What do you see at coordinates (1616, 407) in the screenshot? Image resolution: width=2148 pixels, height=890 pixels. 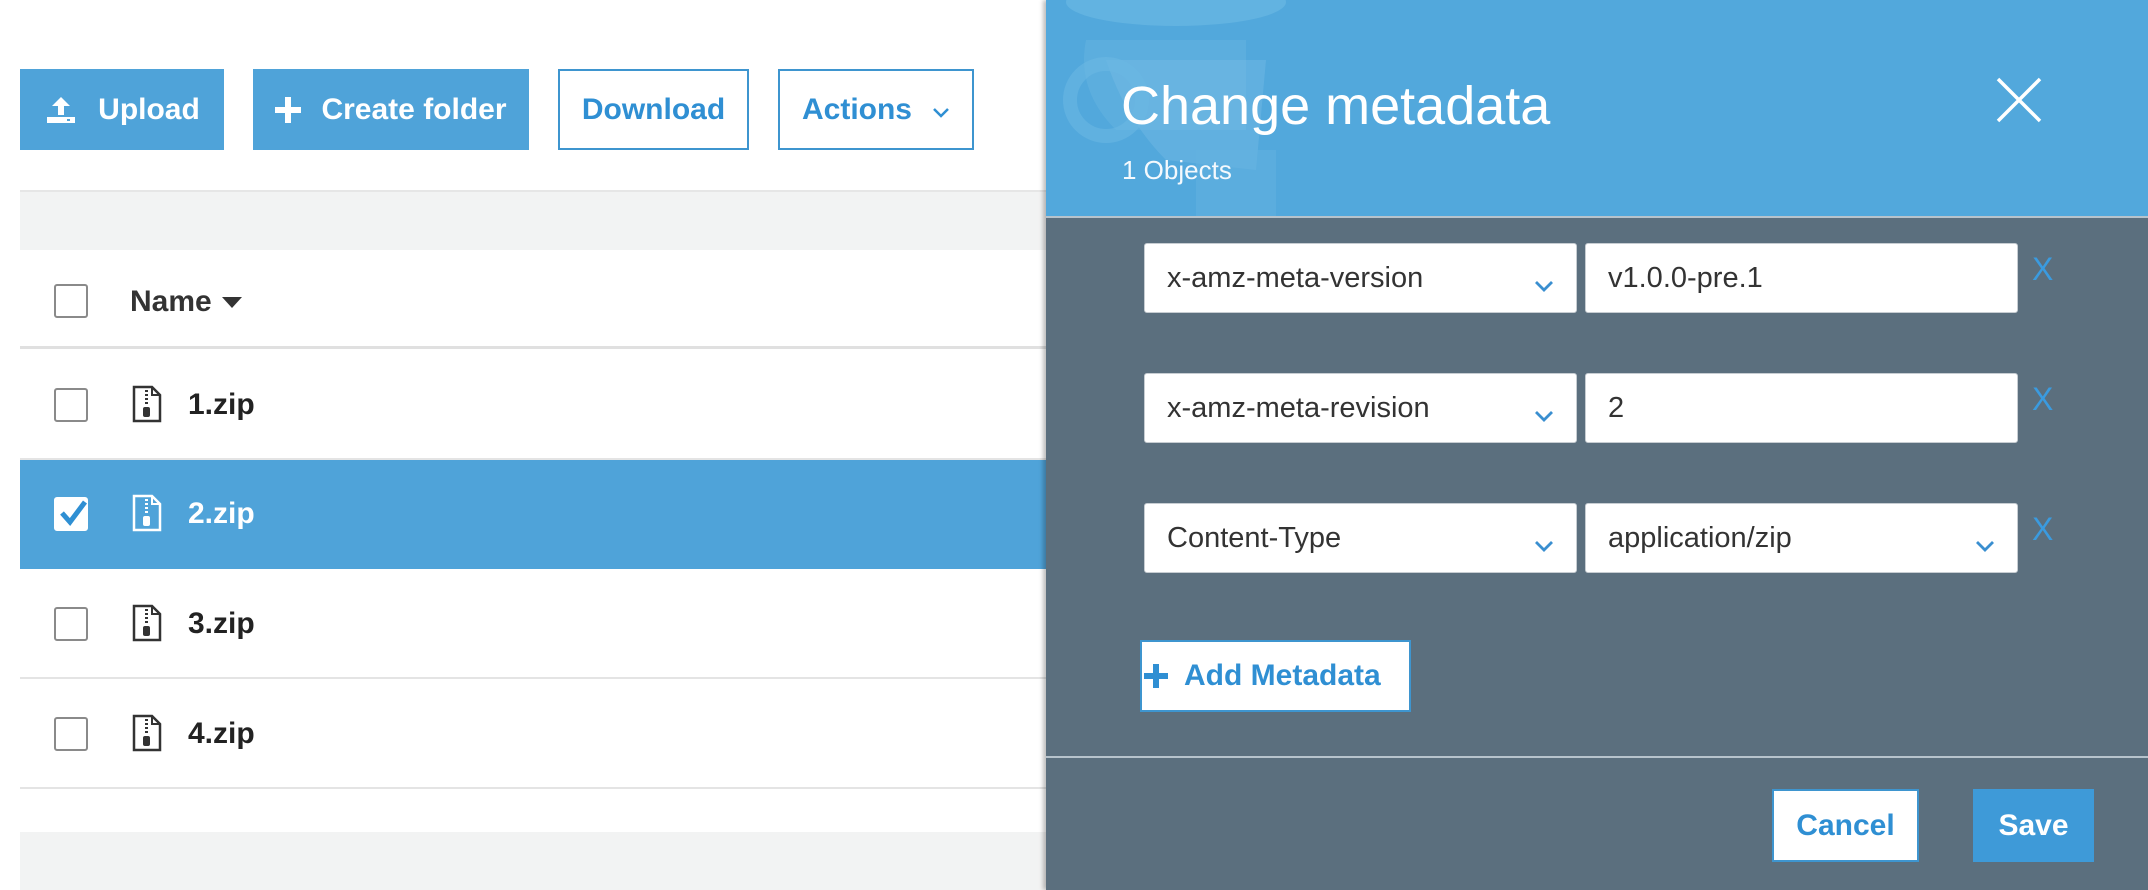 I see `metadata-value-text: 2` at bounding box center [1616, 407].